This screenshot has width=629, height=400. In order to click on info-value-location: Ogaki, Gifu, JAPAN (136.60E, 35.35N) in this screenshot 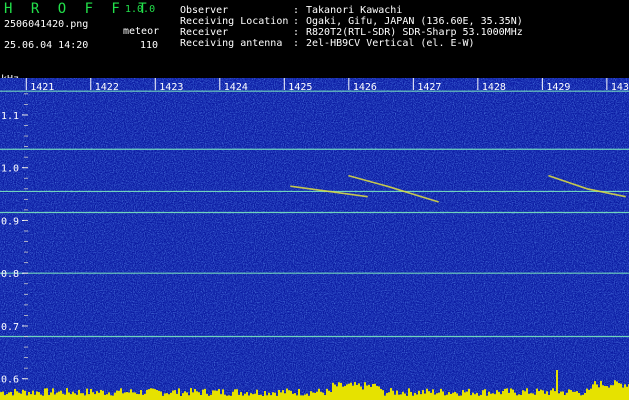, I will do `click(414, 21)`.